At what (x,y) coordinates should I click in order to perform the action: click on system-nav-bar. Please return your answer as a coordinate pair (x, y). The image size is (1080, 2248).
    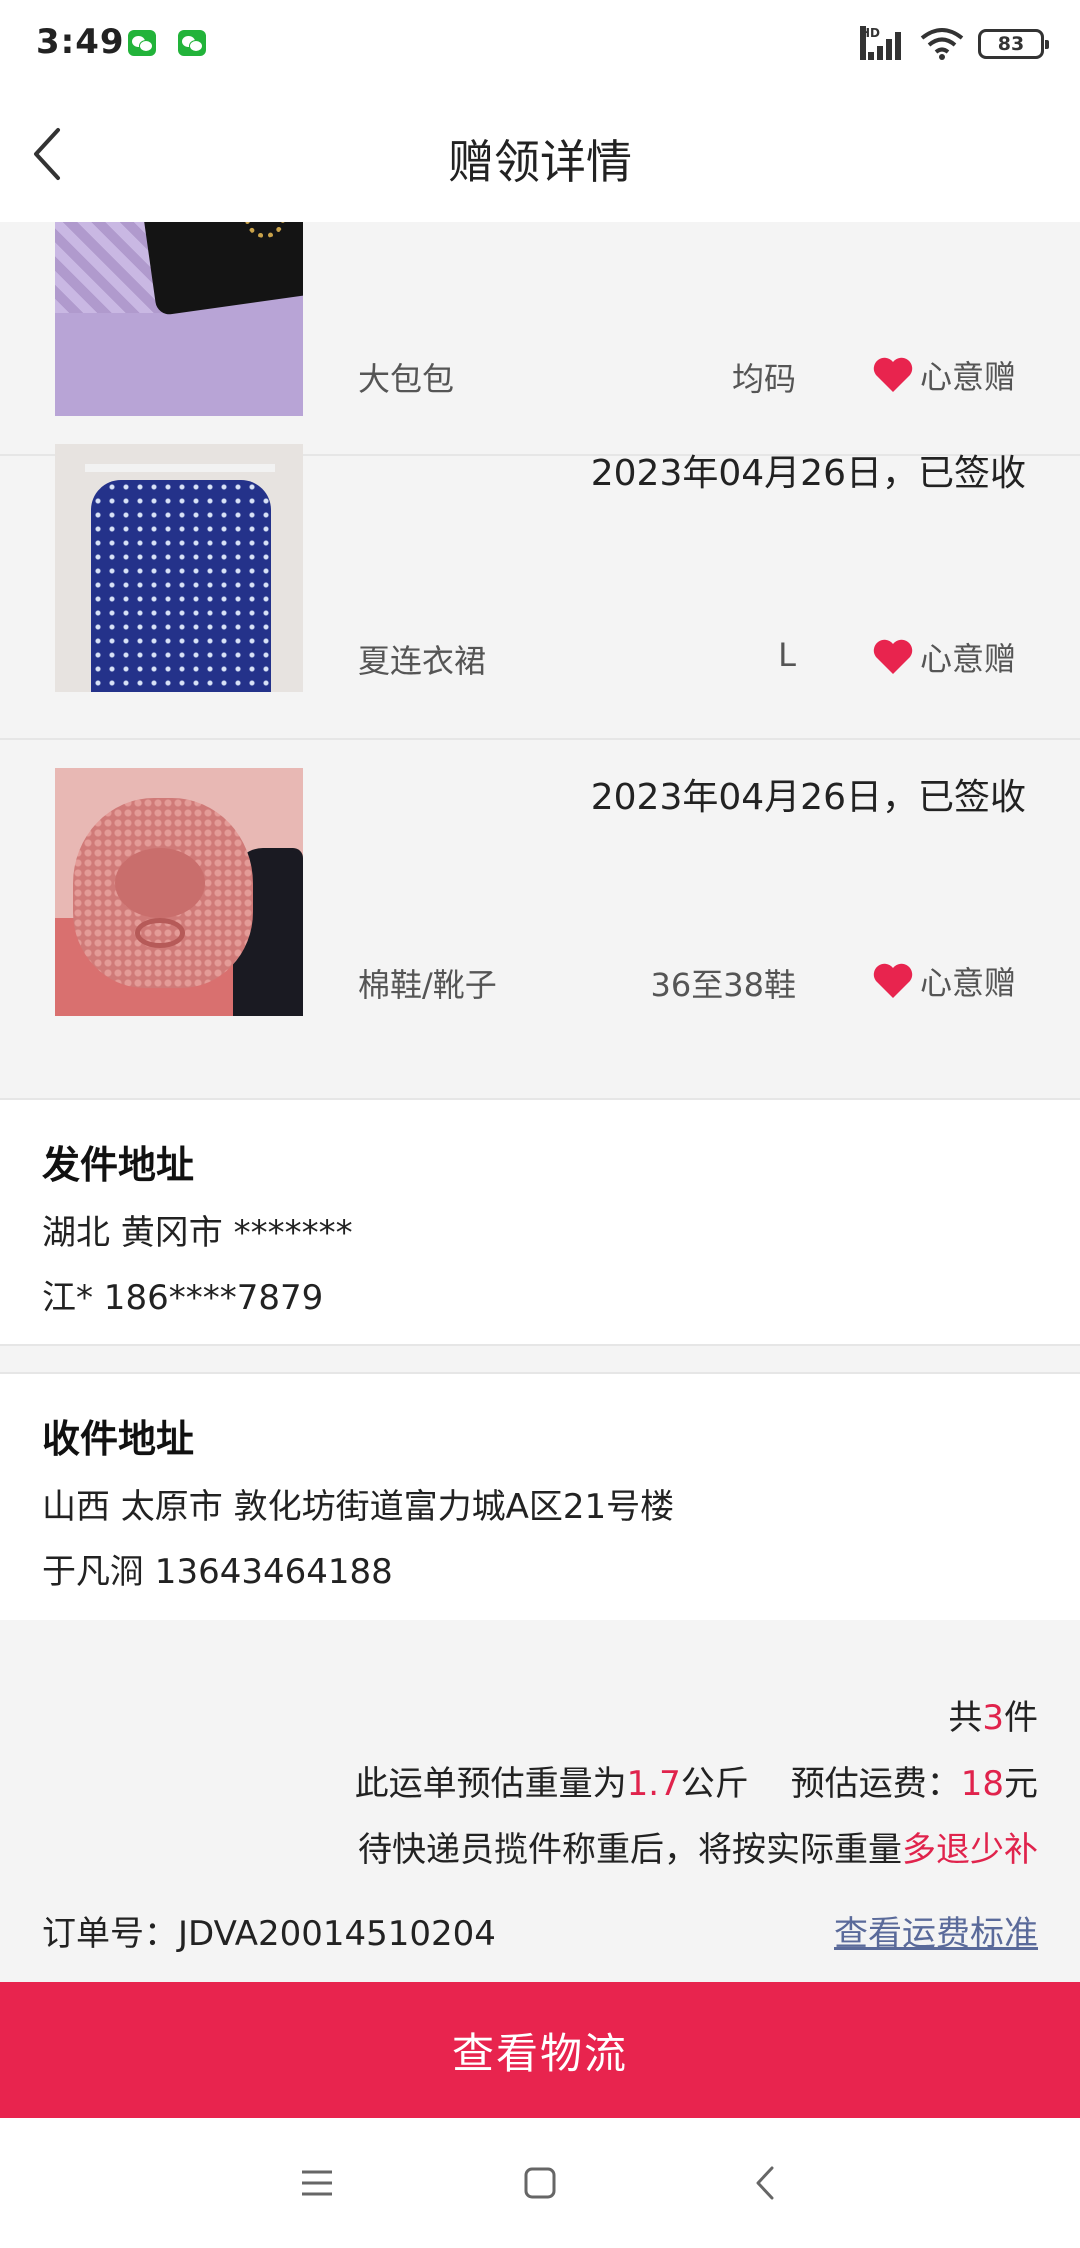
    Looking at the image, I should click on (540, 2183).